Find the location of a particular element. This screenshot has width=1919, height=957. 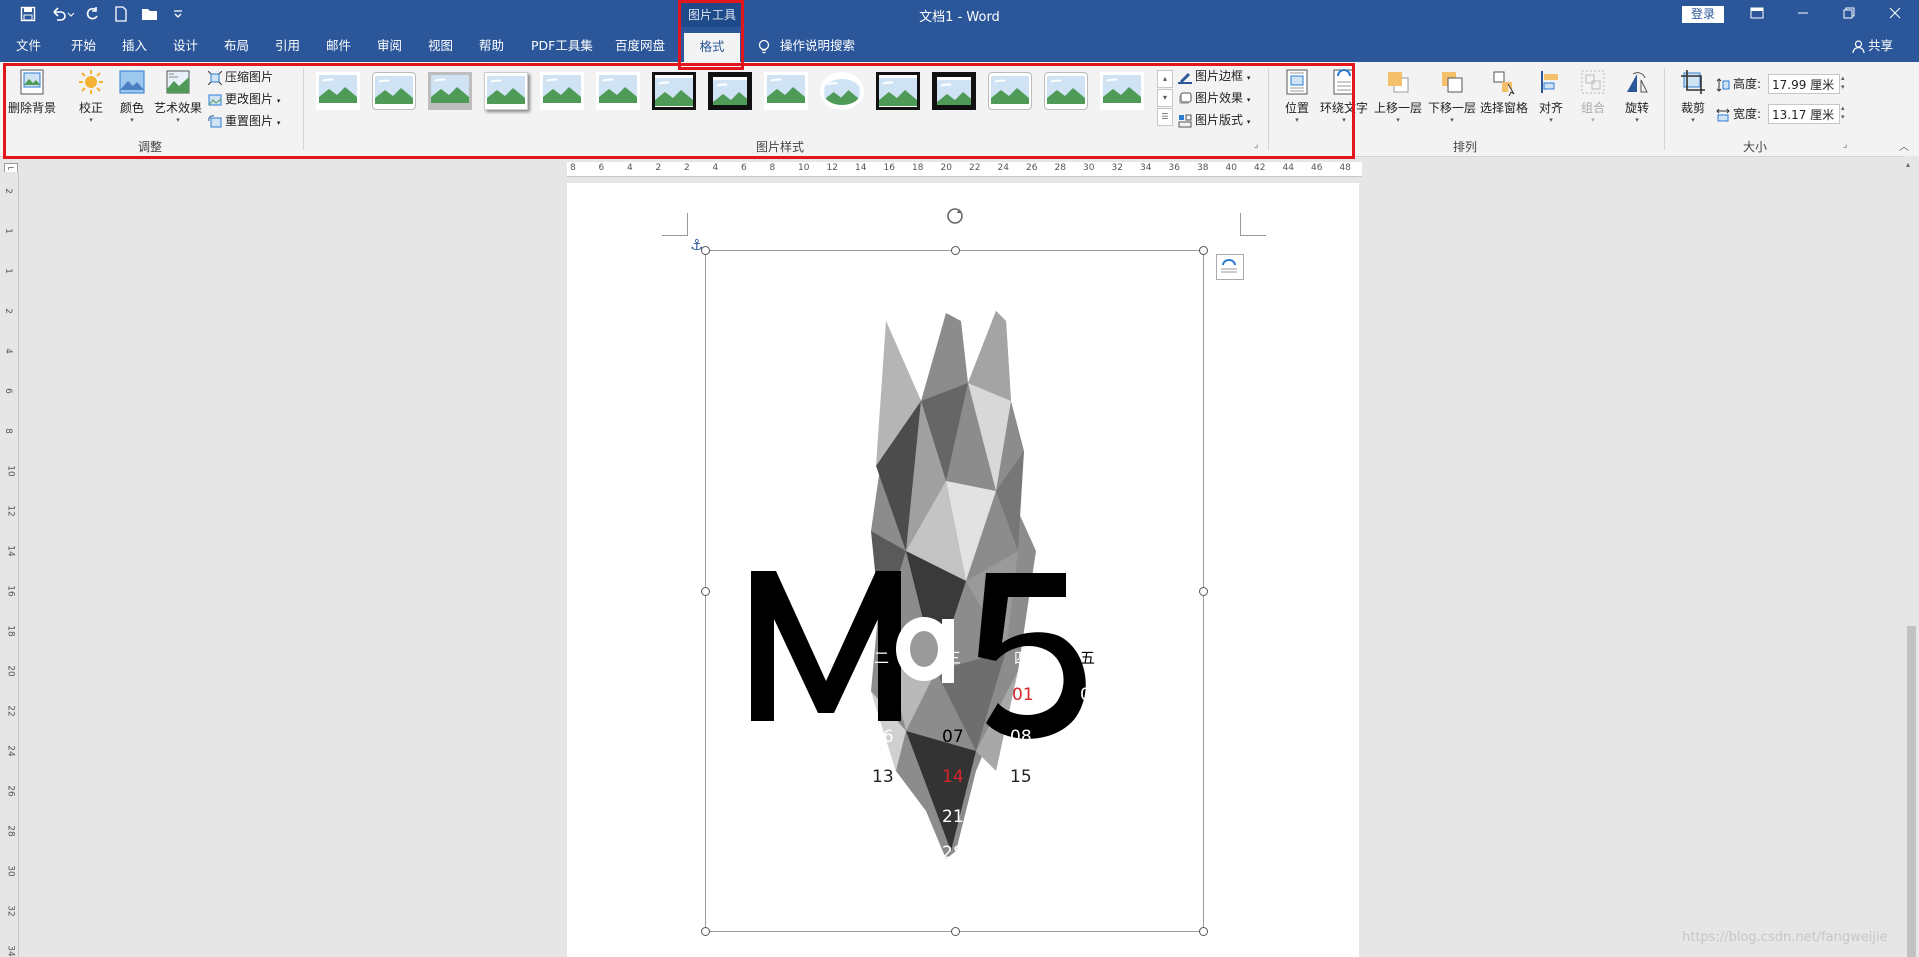

gallery-more-button: ☰ is located at coordinates (1165, 117).